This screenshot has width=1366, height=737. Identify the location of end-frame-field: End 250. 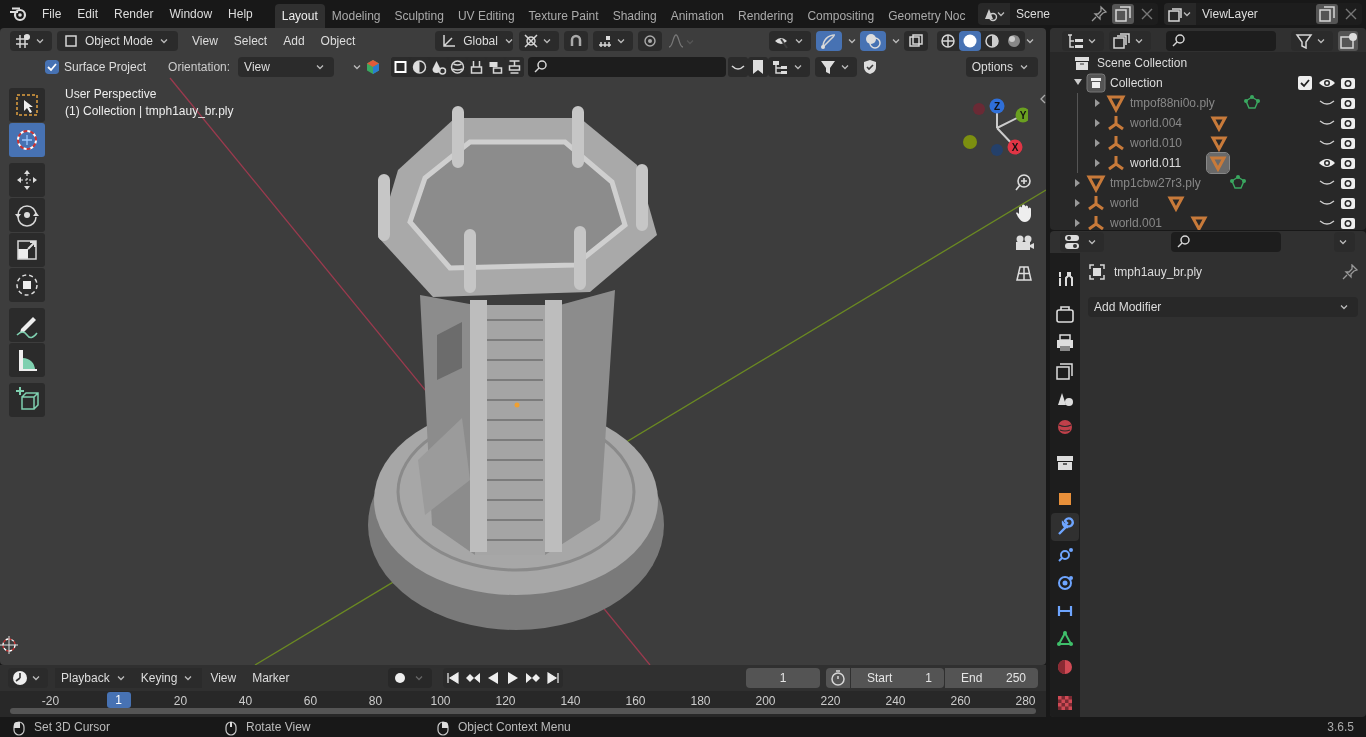
(991, 678).